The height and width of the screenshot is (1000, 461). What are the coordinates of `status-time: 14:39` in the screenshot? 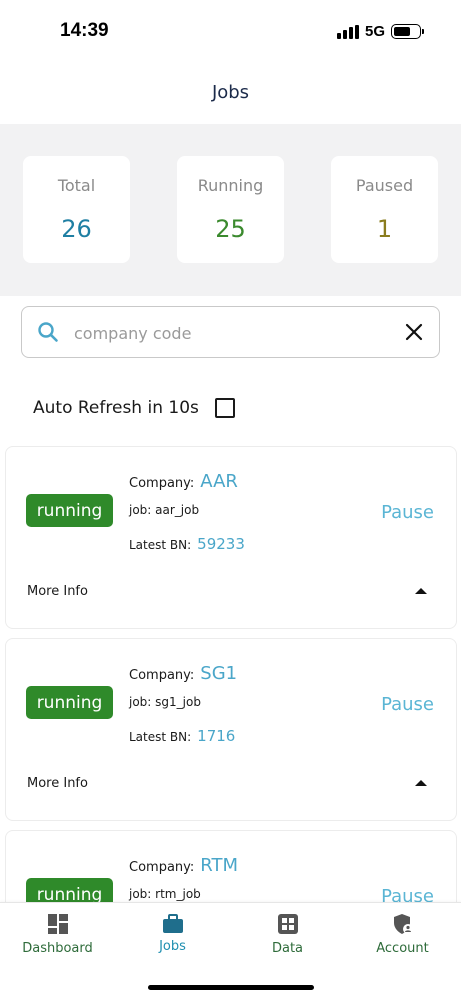 It's located at (84, 30).